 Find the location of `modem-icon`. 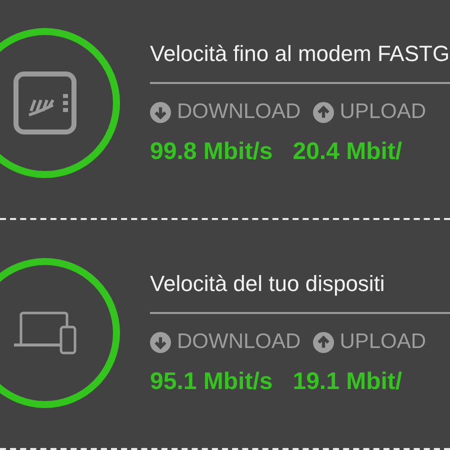

modem-icon is located at coordinates (45, 103).